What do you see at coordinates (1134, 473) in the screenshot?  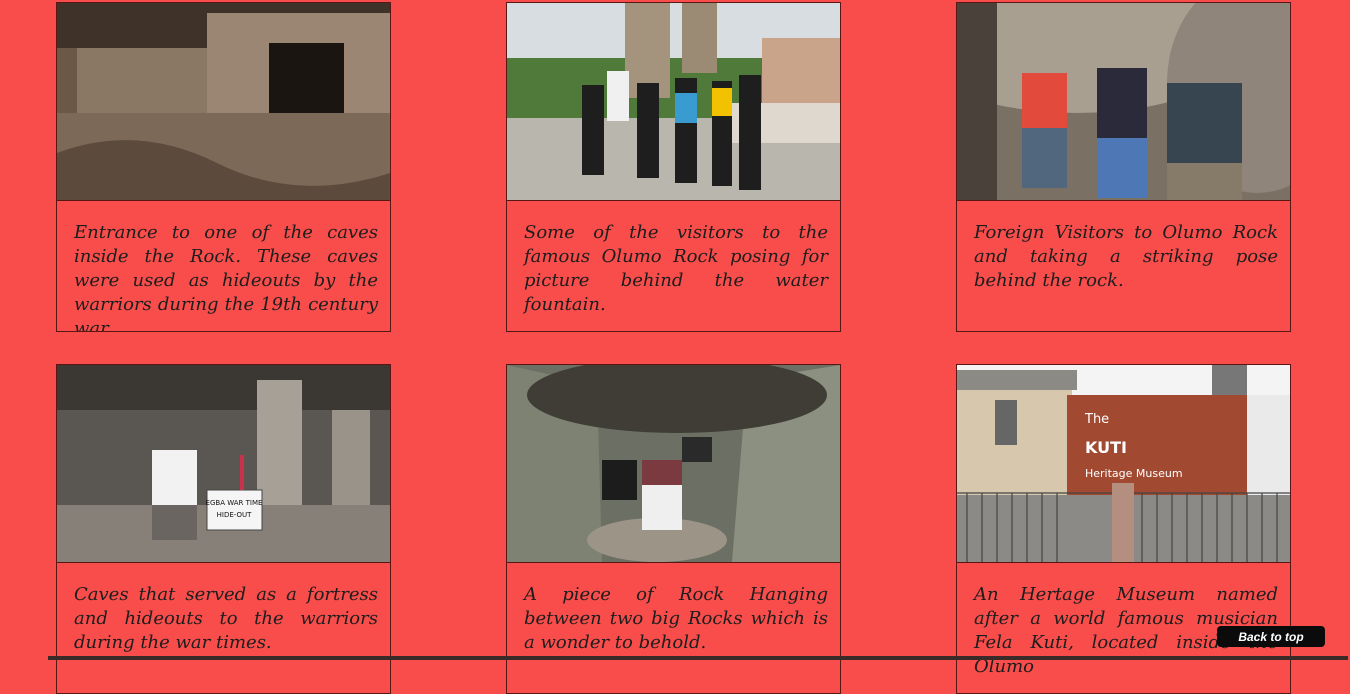 I see `museum-sign-heritage: Heritage Museum` at bounding box center [1134, 473].